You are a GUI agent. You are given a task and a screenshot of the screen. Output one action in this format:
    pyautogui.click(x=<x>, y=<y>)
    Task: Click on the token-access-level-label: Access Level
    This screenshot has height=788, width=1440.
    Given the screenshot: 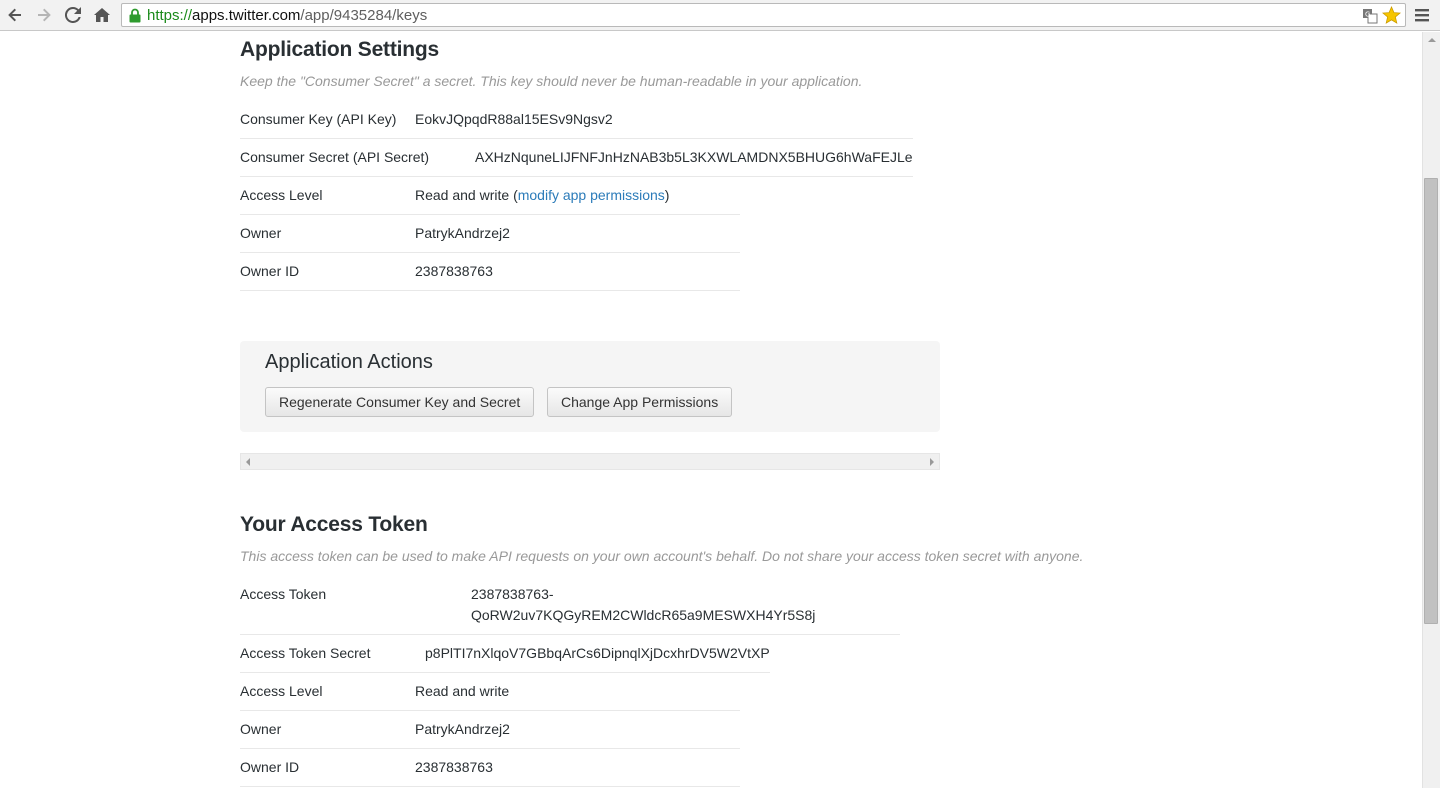 What is the action you would take?
    pyautogui.click(x=281, y=691)
    